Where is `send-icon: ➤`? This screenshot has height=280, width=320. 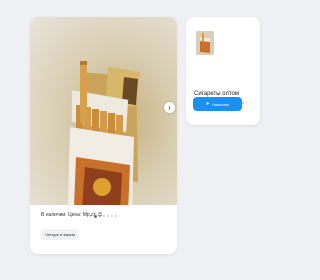 send-icon: ➤ is located at coordinates (207, 104).